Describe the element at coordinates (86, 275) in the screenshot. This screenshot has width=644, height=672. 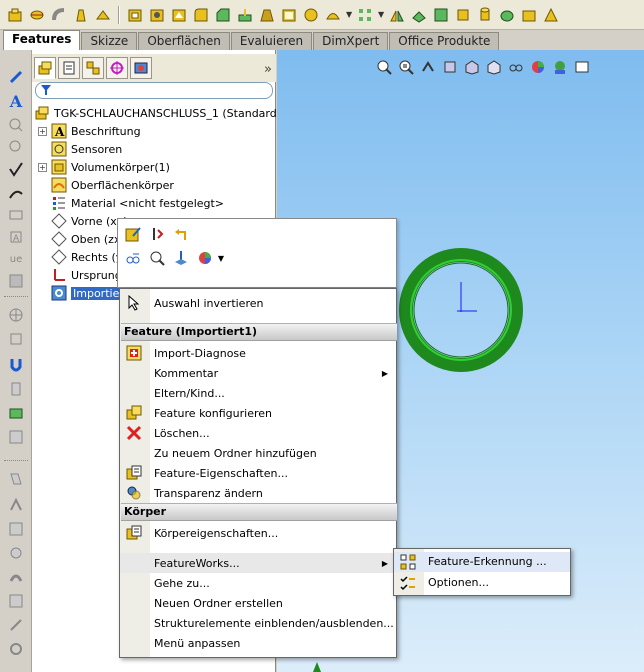
I see `tree-item-ursprung: Ursprung` at that location.